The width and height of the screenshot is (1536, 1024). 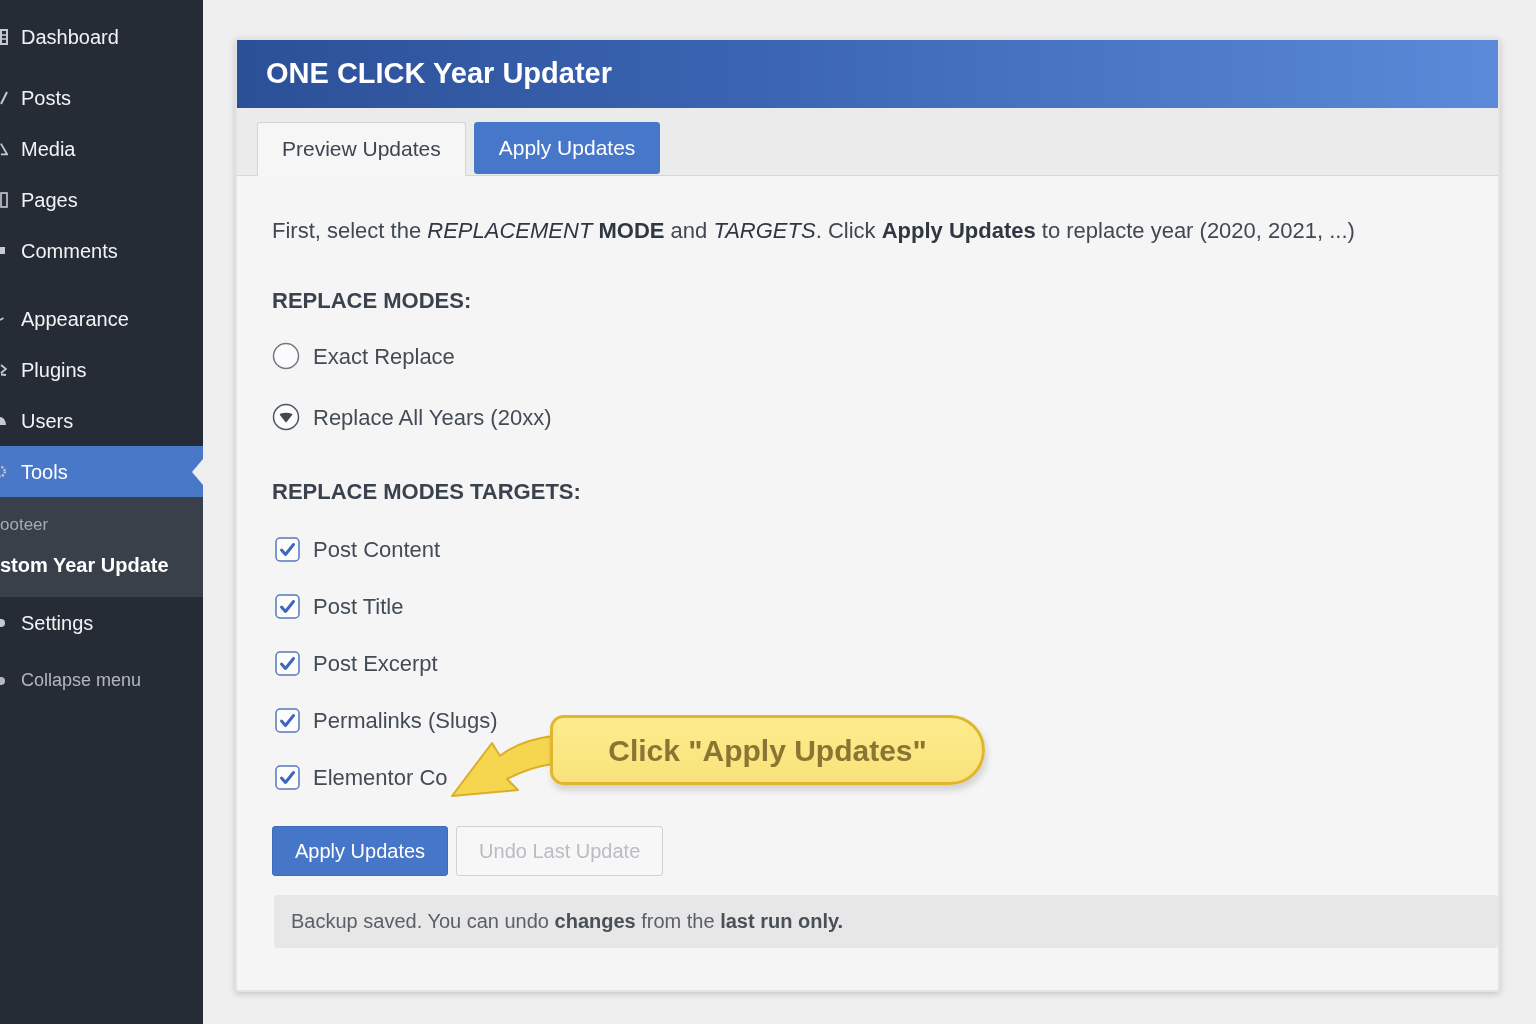 What do you see at coordinates (101, 471) in the screenshot?
I see `sidebar-item: Tools` at bounding box center [101, 471].